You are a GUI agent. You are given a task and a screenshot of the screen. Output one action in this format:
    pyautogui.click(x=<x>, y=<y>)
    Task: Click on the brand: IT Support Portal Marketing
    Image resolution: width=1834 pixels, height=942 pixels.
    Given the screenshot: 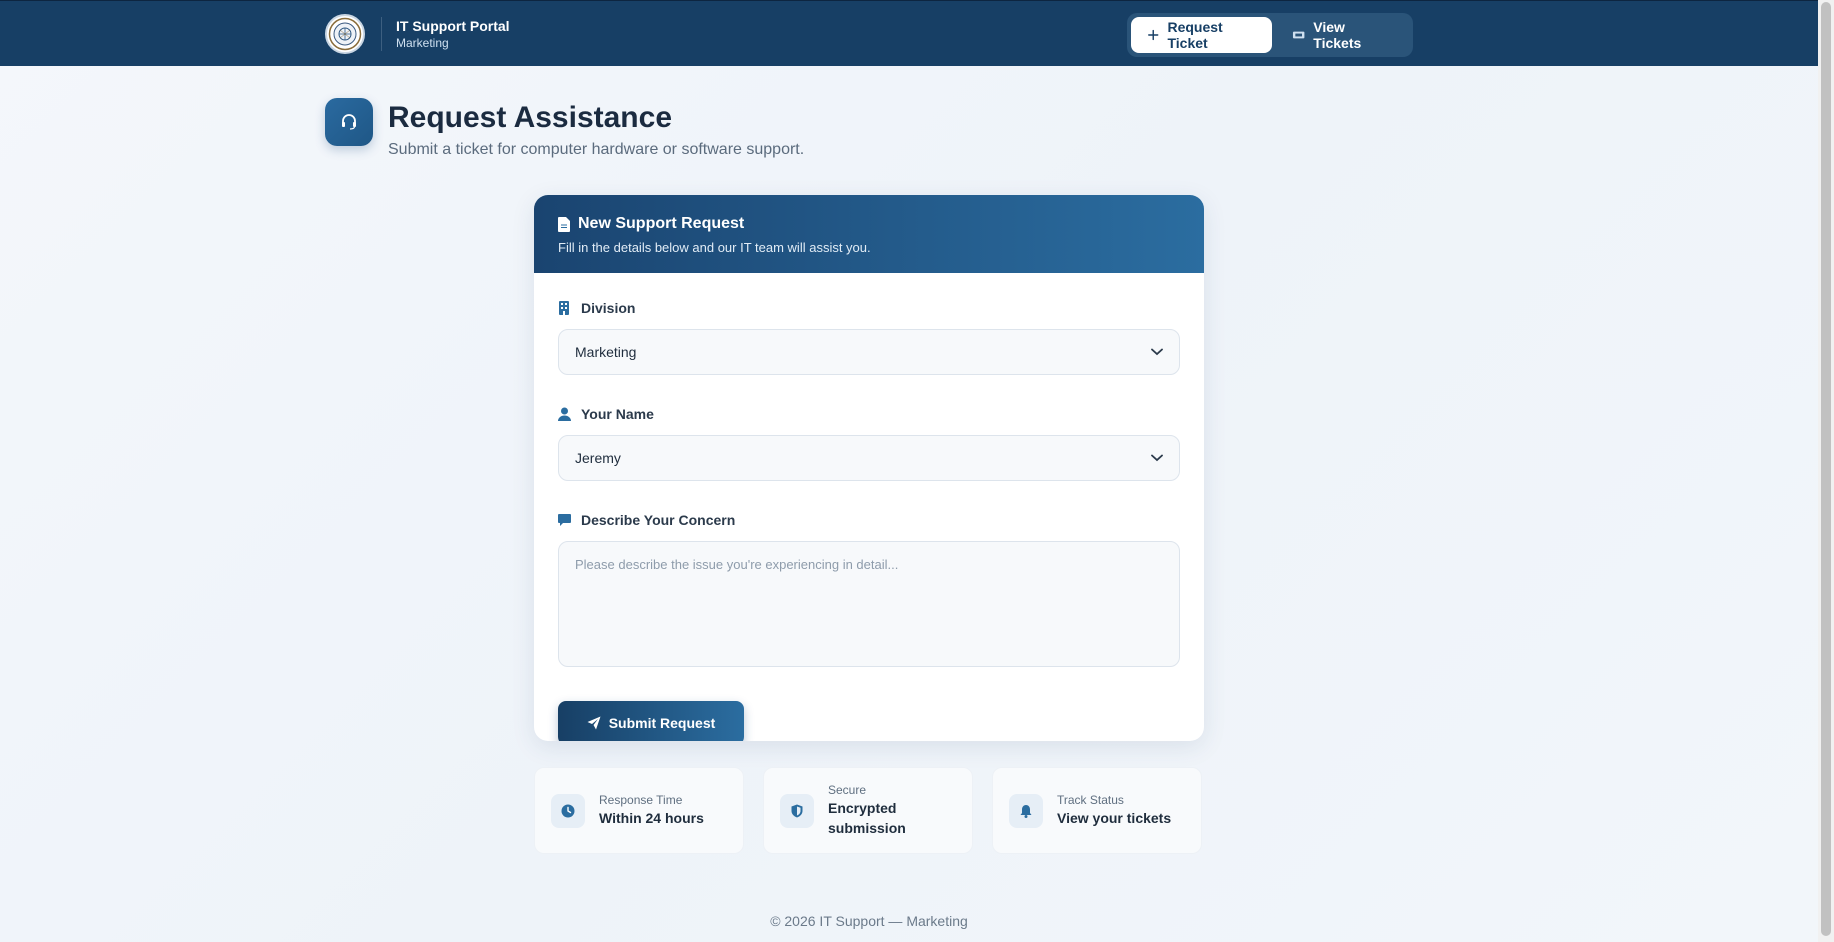 What is the action you would take?
    pyautogui.click(x=417, y=34)
    